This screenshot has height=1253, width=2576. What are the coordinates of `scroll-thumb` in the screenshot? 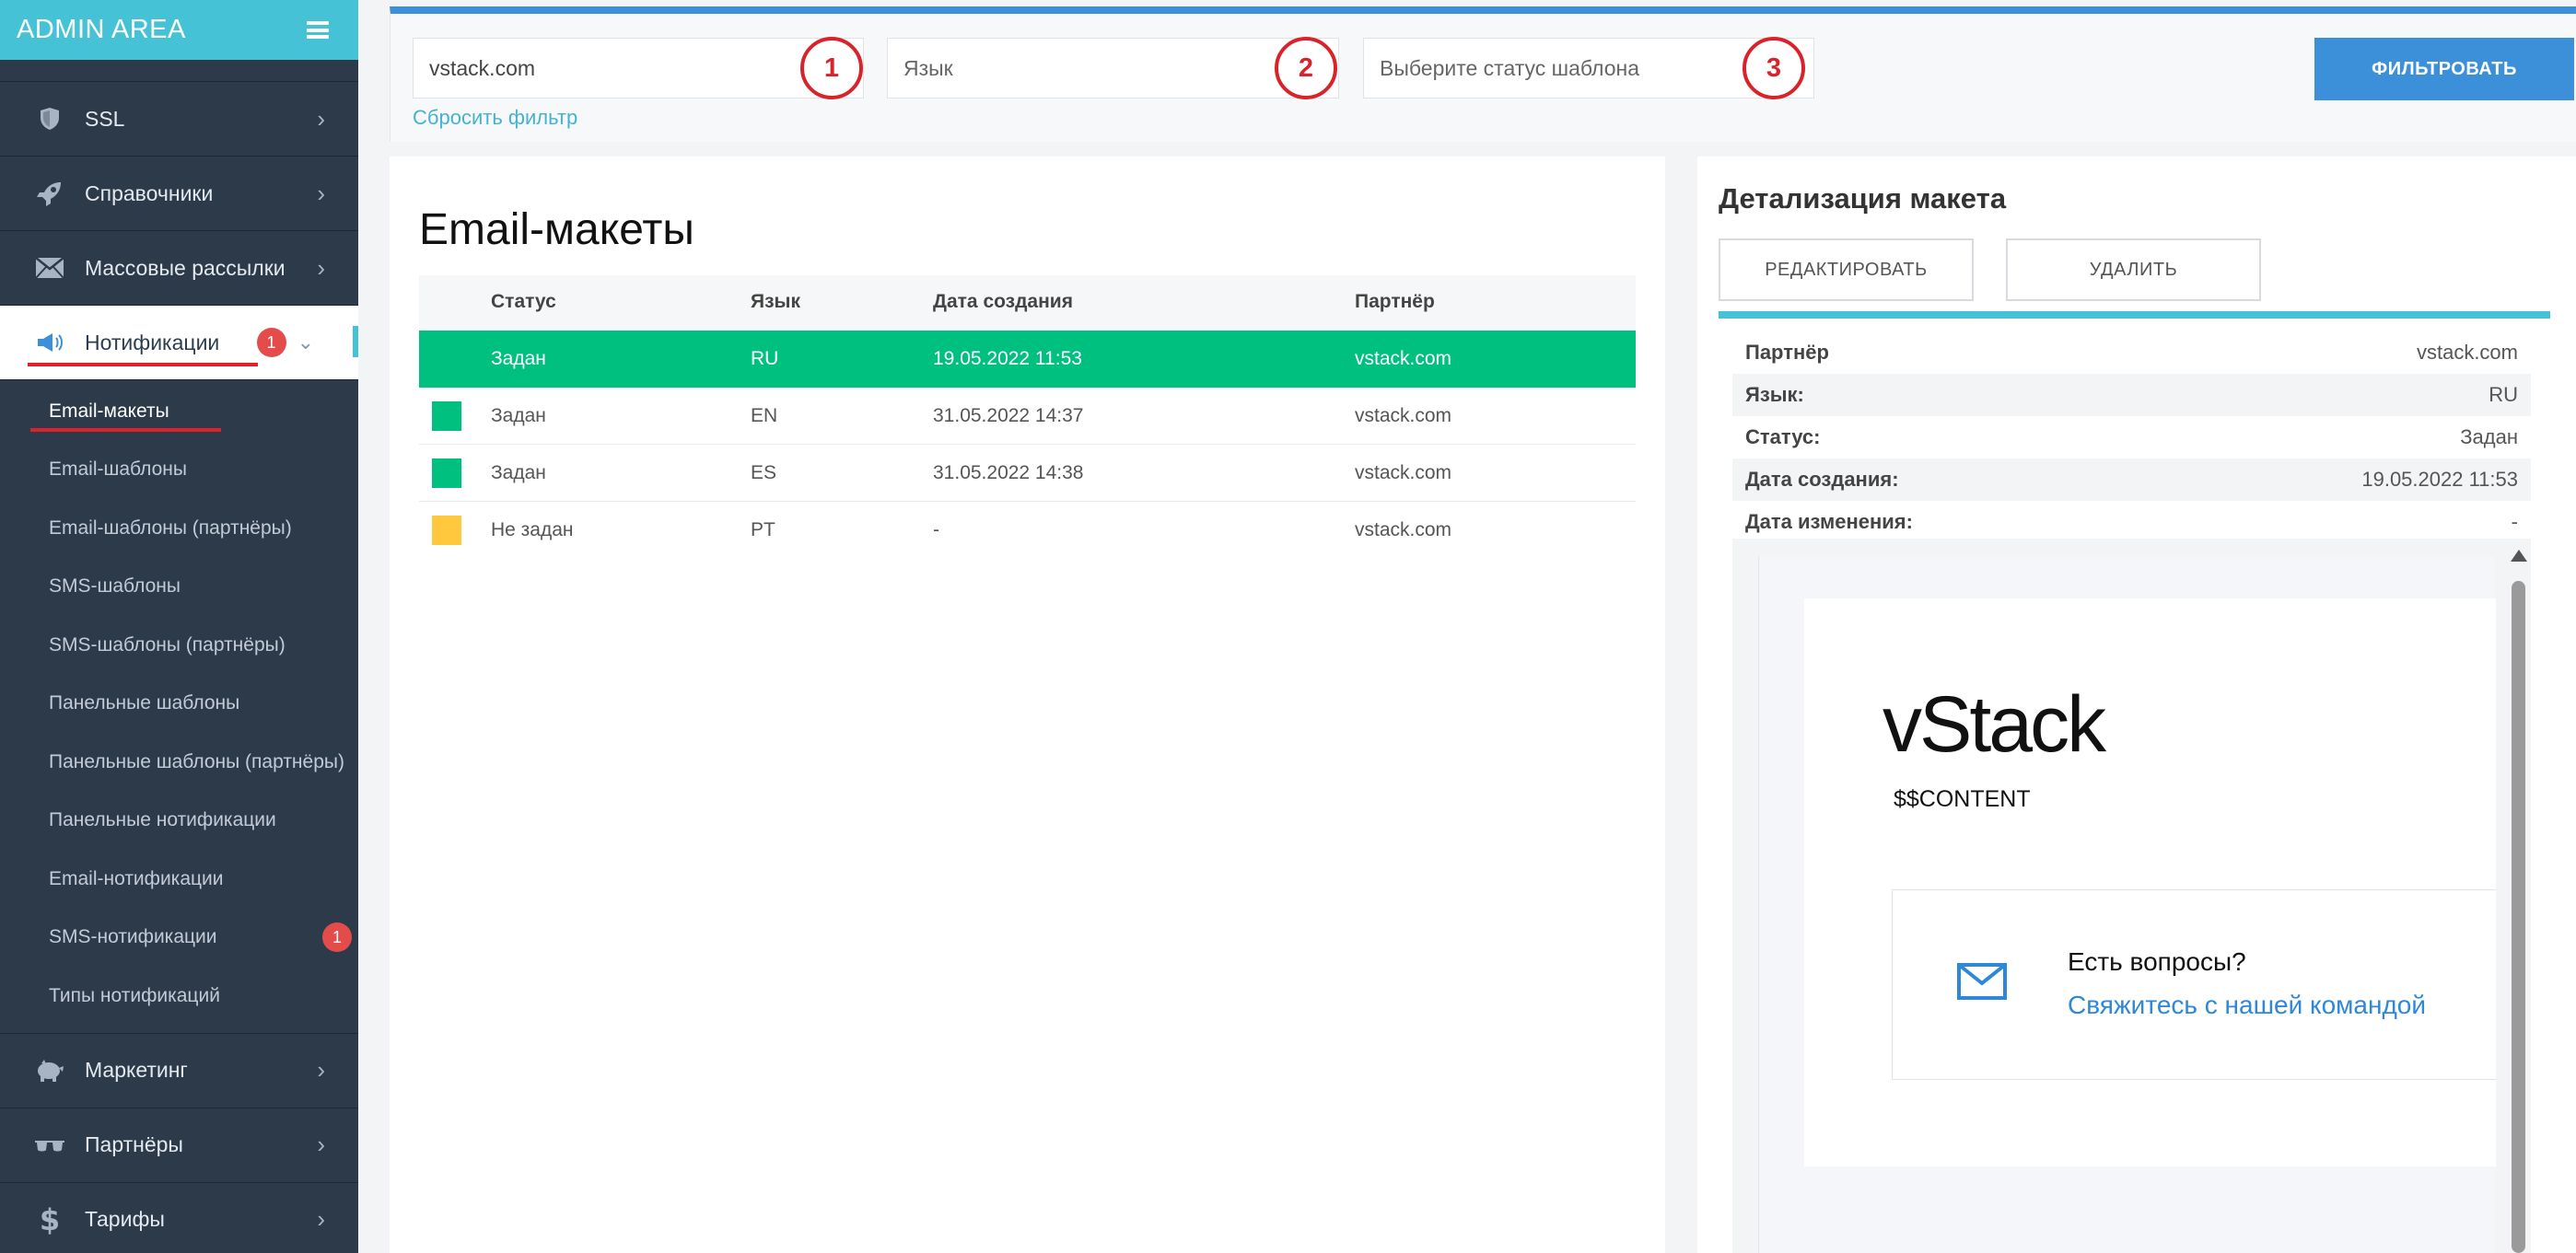 It's located at (2518, 917).